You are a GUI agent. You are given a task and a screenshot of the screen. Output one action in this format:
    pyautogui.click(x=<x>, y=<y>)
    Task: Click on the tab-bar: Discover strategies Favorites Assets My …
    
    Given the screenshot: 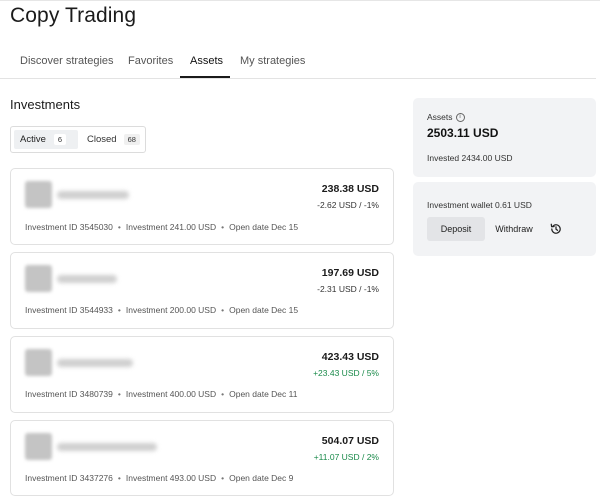 What is the action you would take?
    pyautogui.click(x=298, y=63)
    